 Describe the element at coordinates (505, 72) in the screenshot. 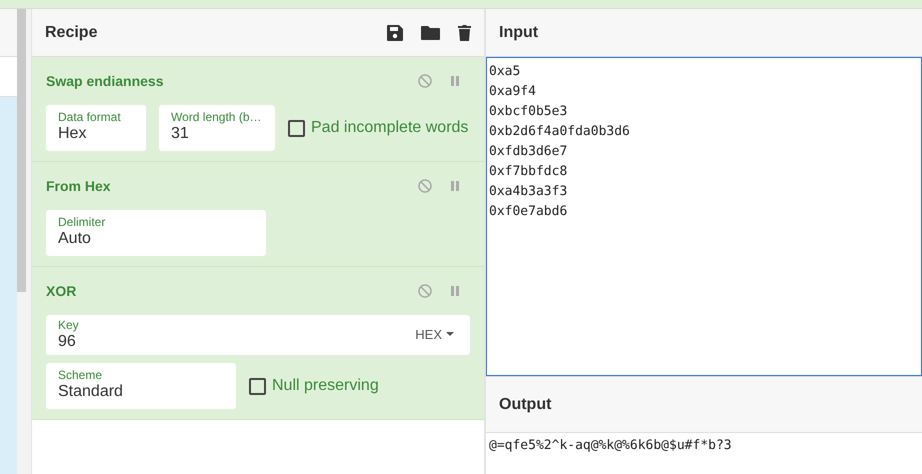

I see `input-line: 0xa5` at that location.